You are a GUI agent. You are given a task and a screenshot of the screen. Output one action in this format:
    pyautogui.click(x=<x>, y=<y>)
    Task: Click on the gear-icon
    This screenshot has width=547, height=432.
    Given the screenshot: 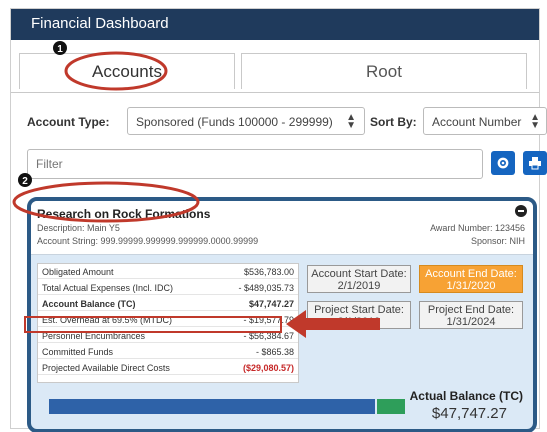 What is the action you would take?
    pyautogui.click(x=503, y=163)
    